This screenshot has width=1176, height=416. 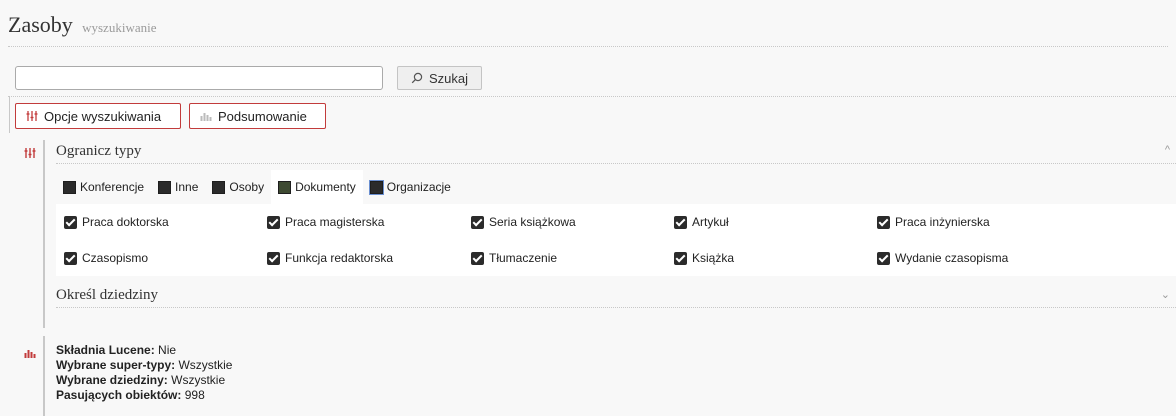 I want to click on type-osoby: Osoby, so click(x=238, y=187).